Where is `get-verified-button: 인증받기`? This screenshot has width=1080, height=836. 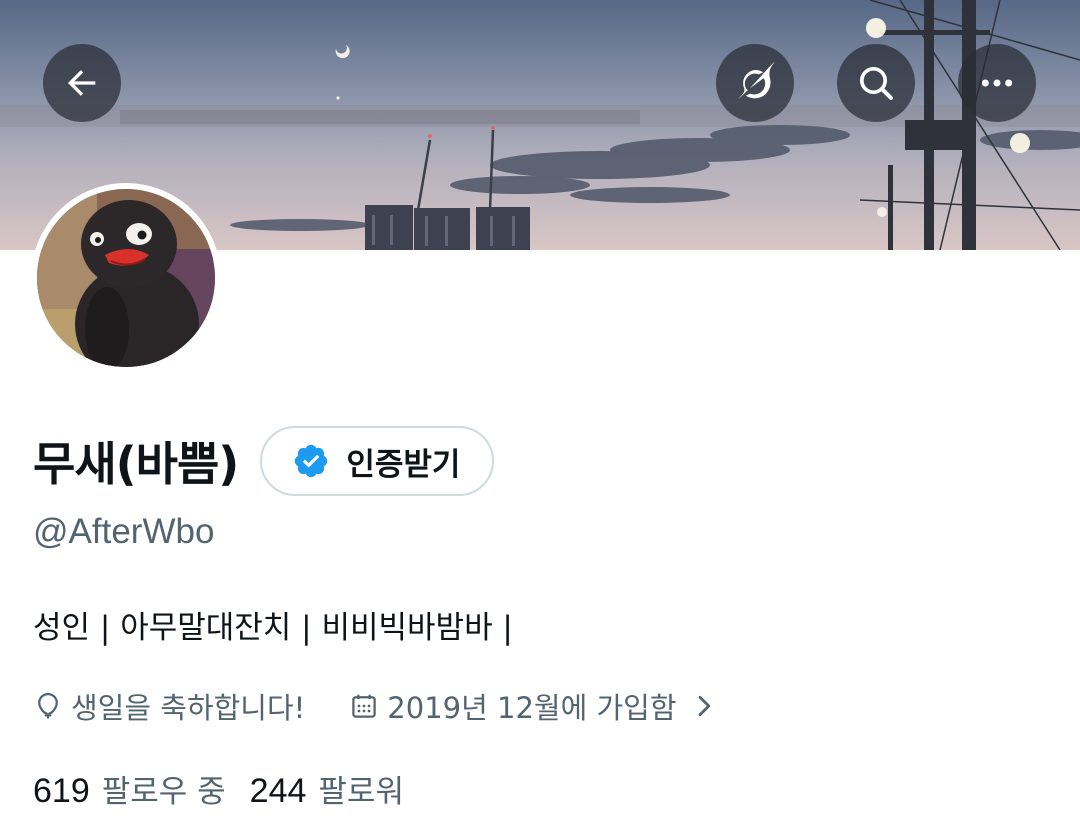 get-verified-button: 인증받기 is located at coordinates (377, 461).